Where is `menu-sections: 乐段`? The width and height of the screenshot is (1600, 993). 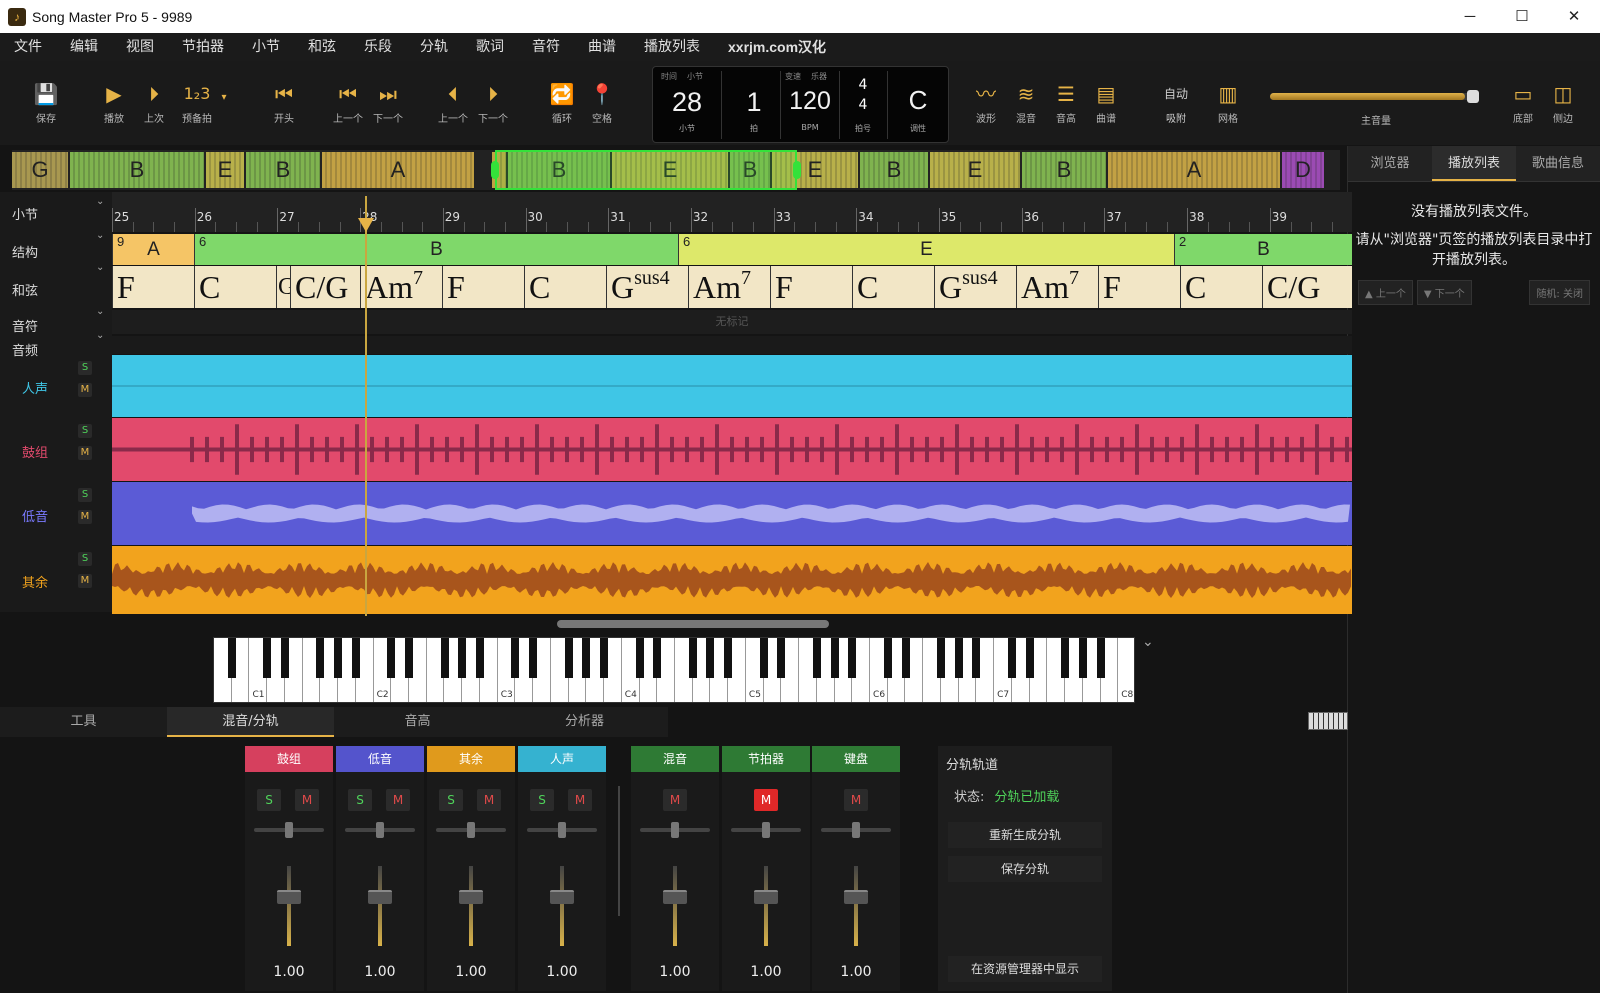
menu-sections: 乐段 is located at coordinates (378, 47).